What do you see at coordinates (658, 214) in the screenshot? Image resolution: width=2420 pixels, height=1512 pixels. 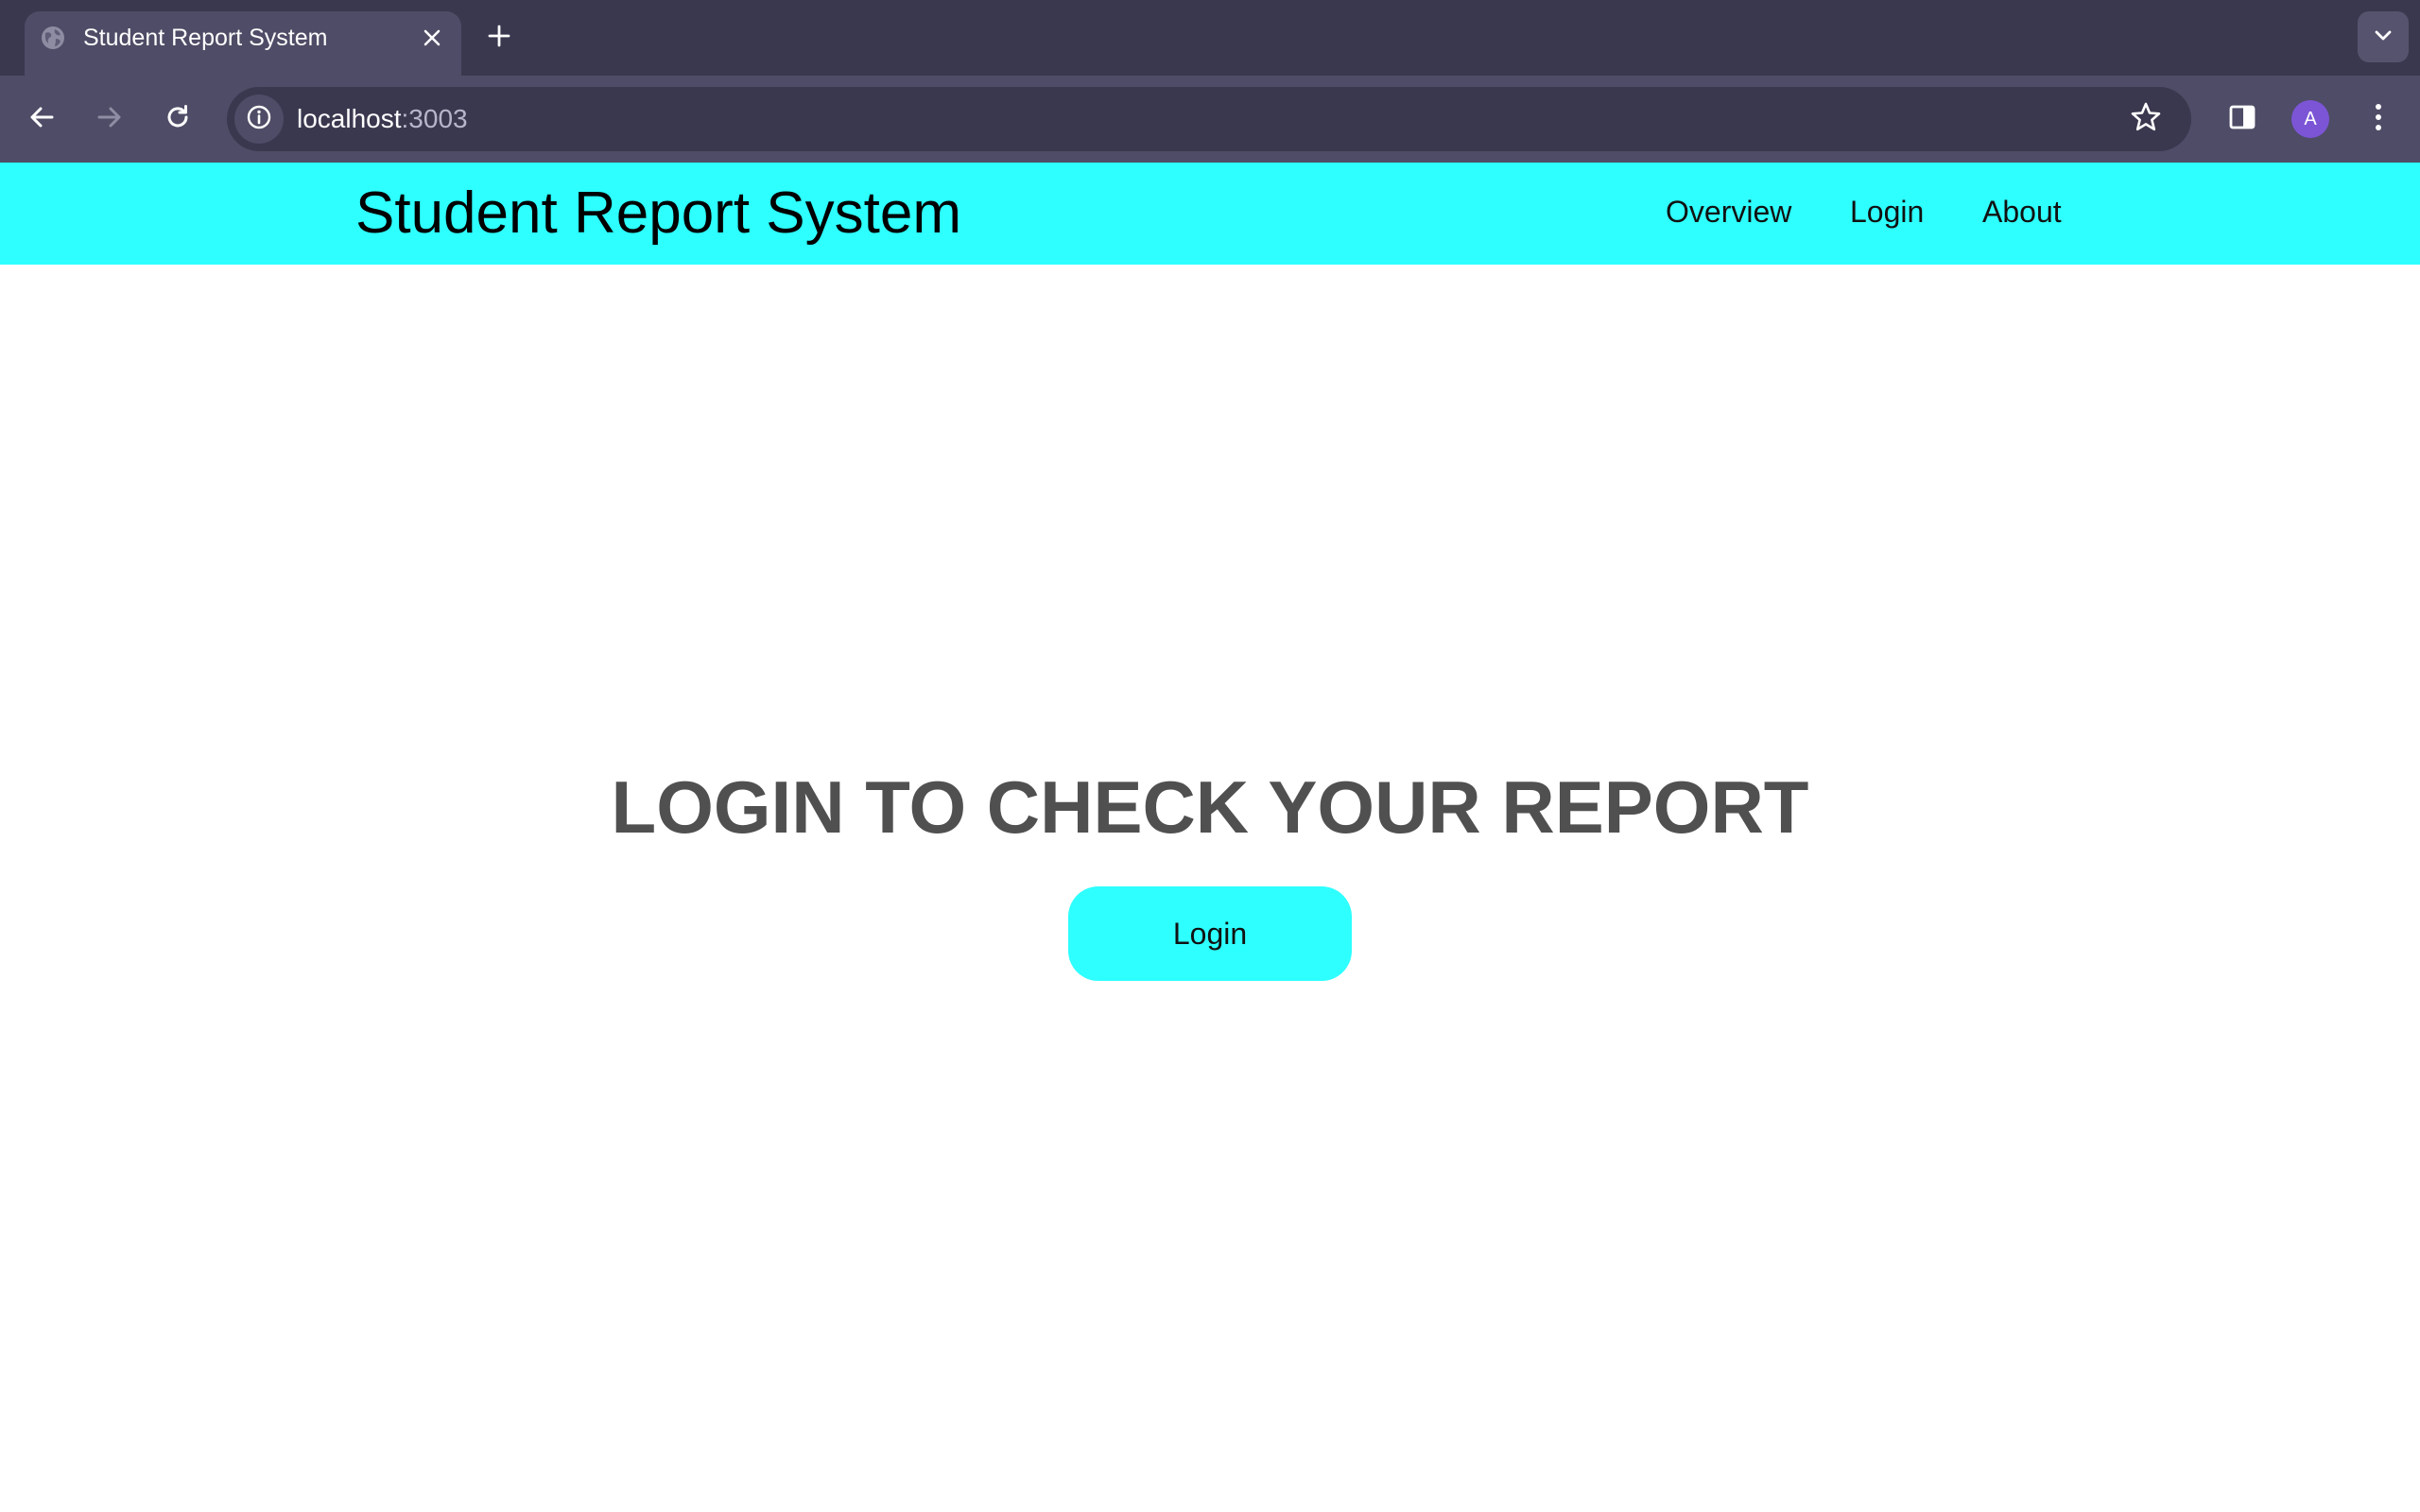 I see `site-brand: Student Report System` at bounding box center [658, 214].